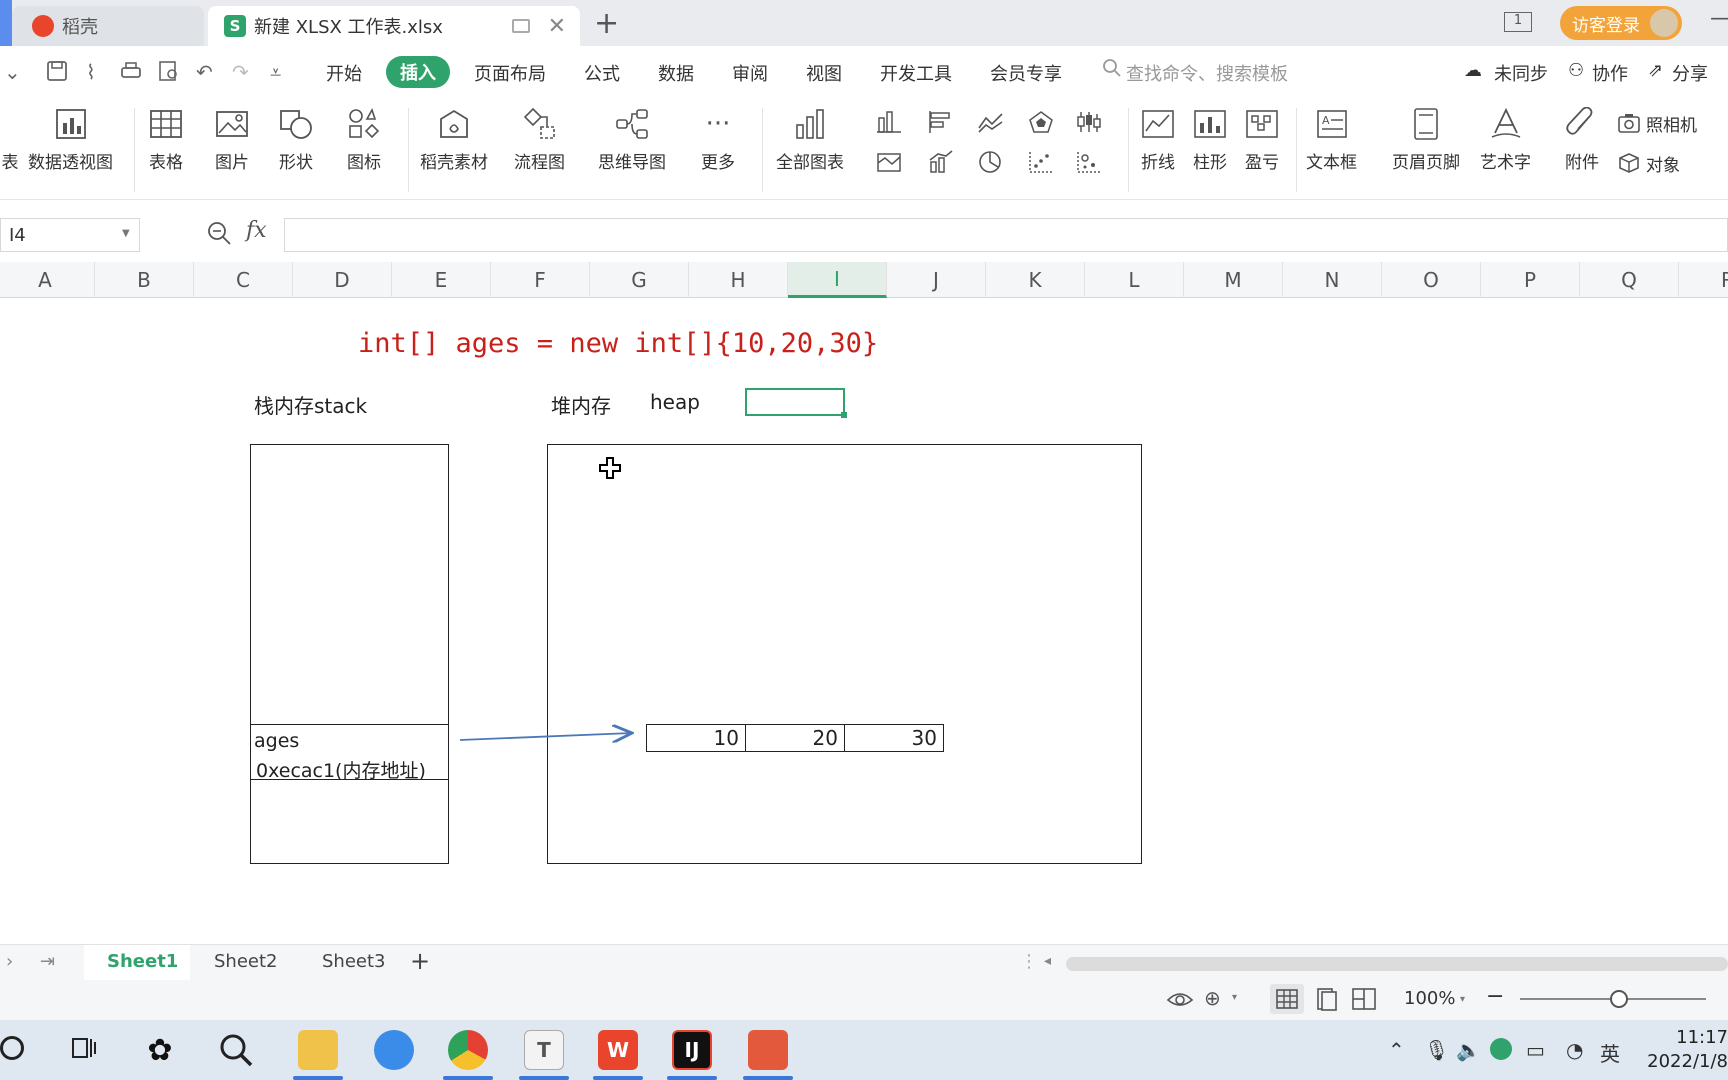  I want to click on slides-app-icon, so click(768, 1050).